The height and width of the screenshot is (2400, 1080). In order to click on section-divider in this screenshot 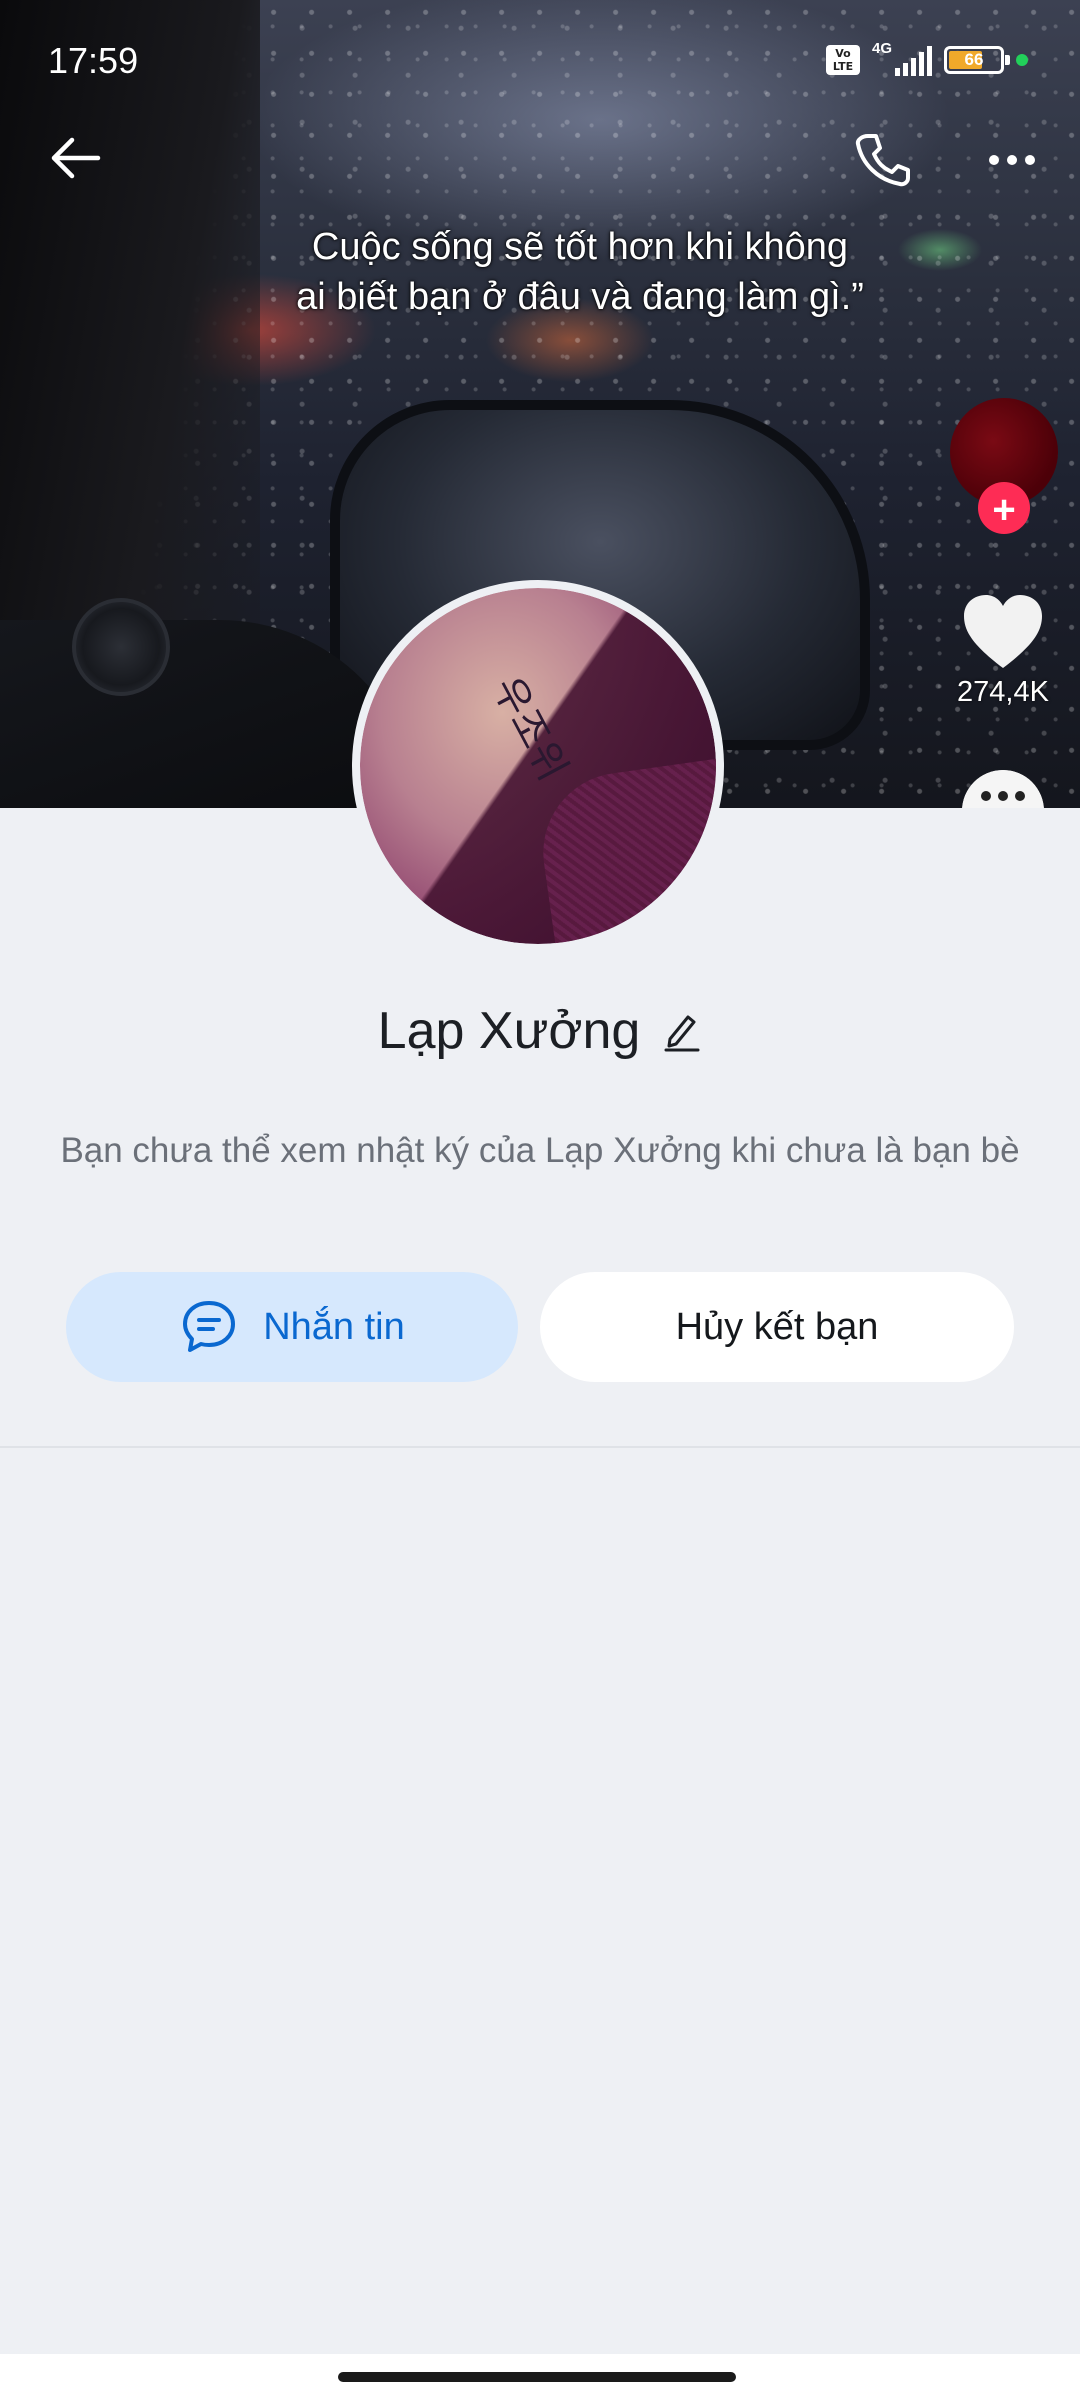, I will do `click(540, 1447)`.